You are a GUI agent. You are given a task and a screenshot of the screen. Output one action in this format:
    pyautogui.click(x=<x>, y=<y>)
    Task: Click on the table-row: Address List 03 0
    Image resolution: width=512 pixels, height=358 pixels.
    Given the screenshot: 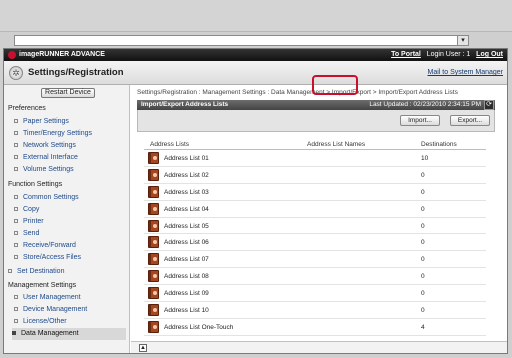 What is the action you would take?
    pyautogui.click(x=315, y=192)
    